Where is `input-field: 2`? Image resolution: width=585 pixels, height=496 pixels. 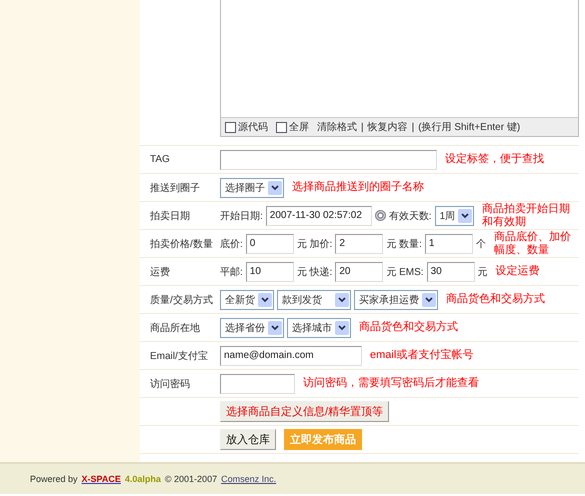 input-field: 2 is located at coordinates (359, 244).